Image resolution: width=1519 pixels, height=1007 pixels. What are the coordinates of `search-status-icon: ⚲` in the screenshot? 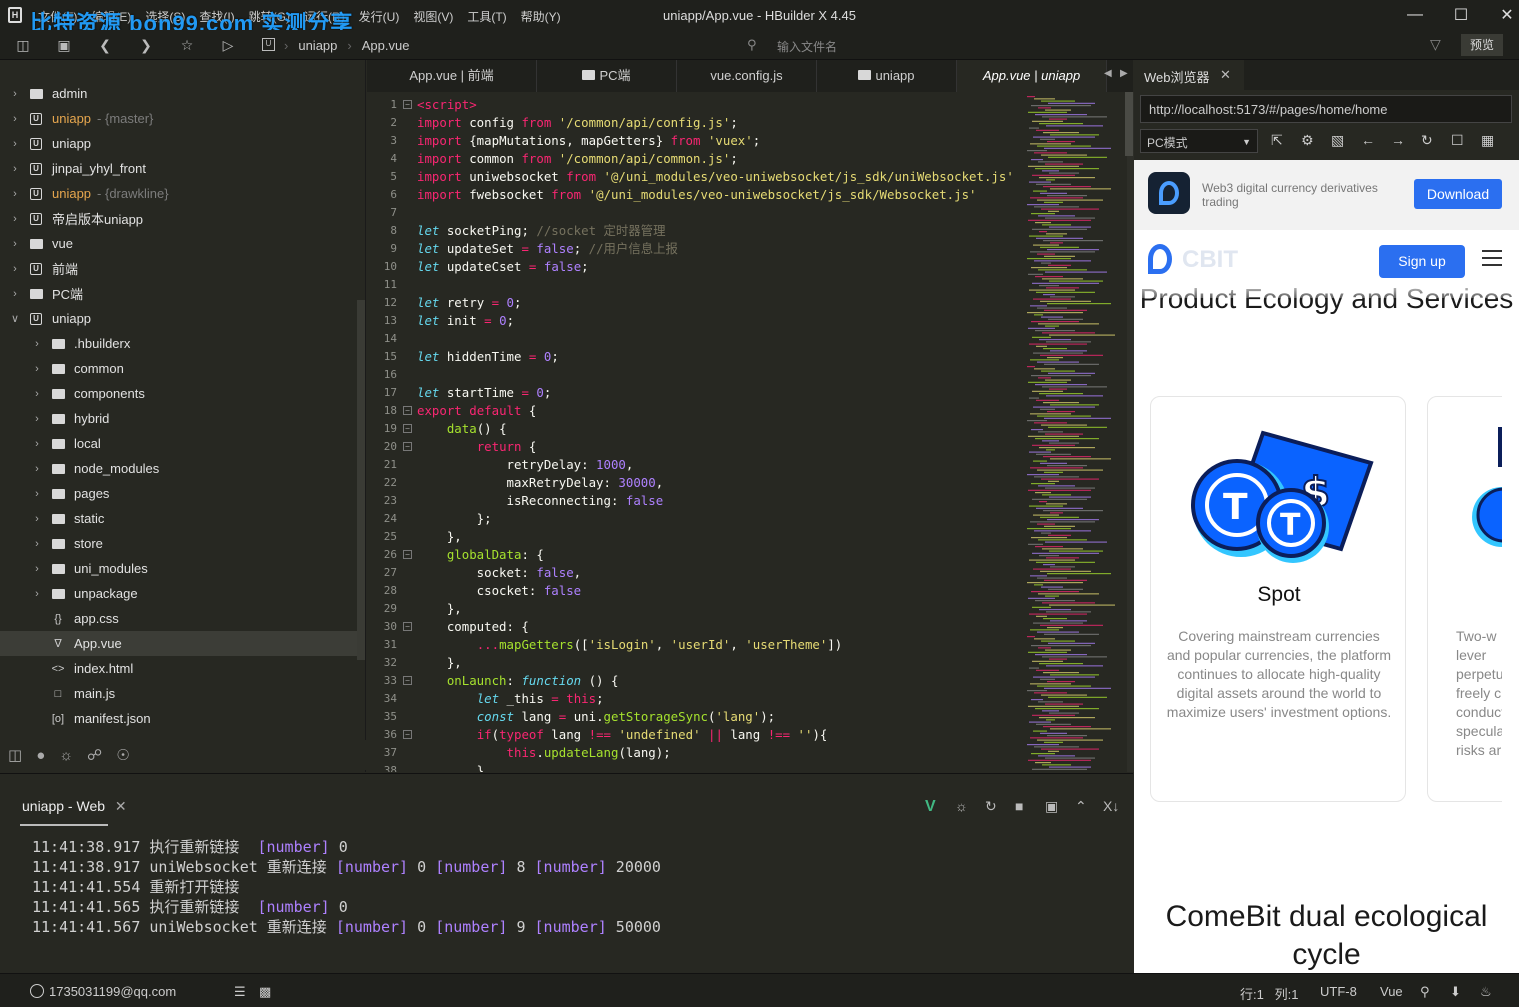 It's located at (1425, 992).